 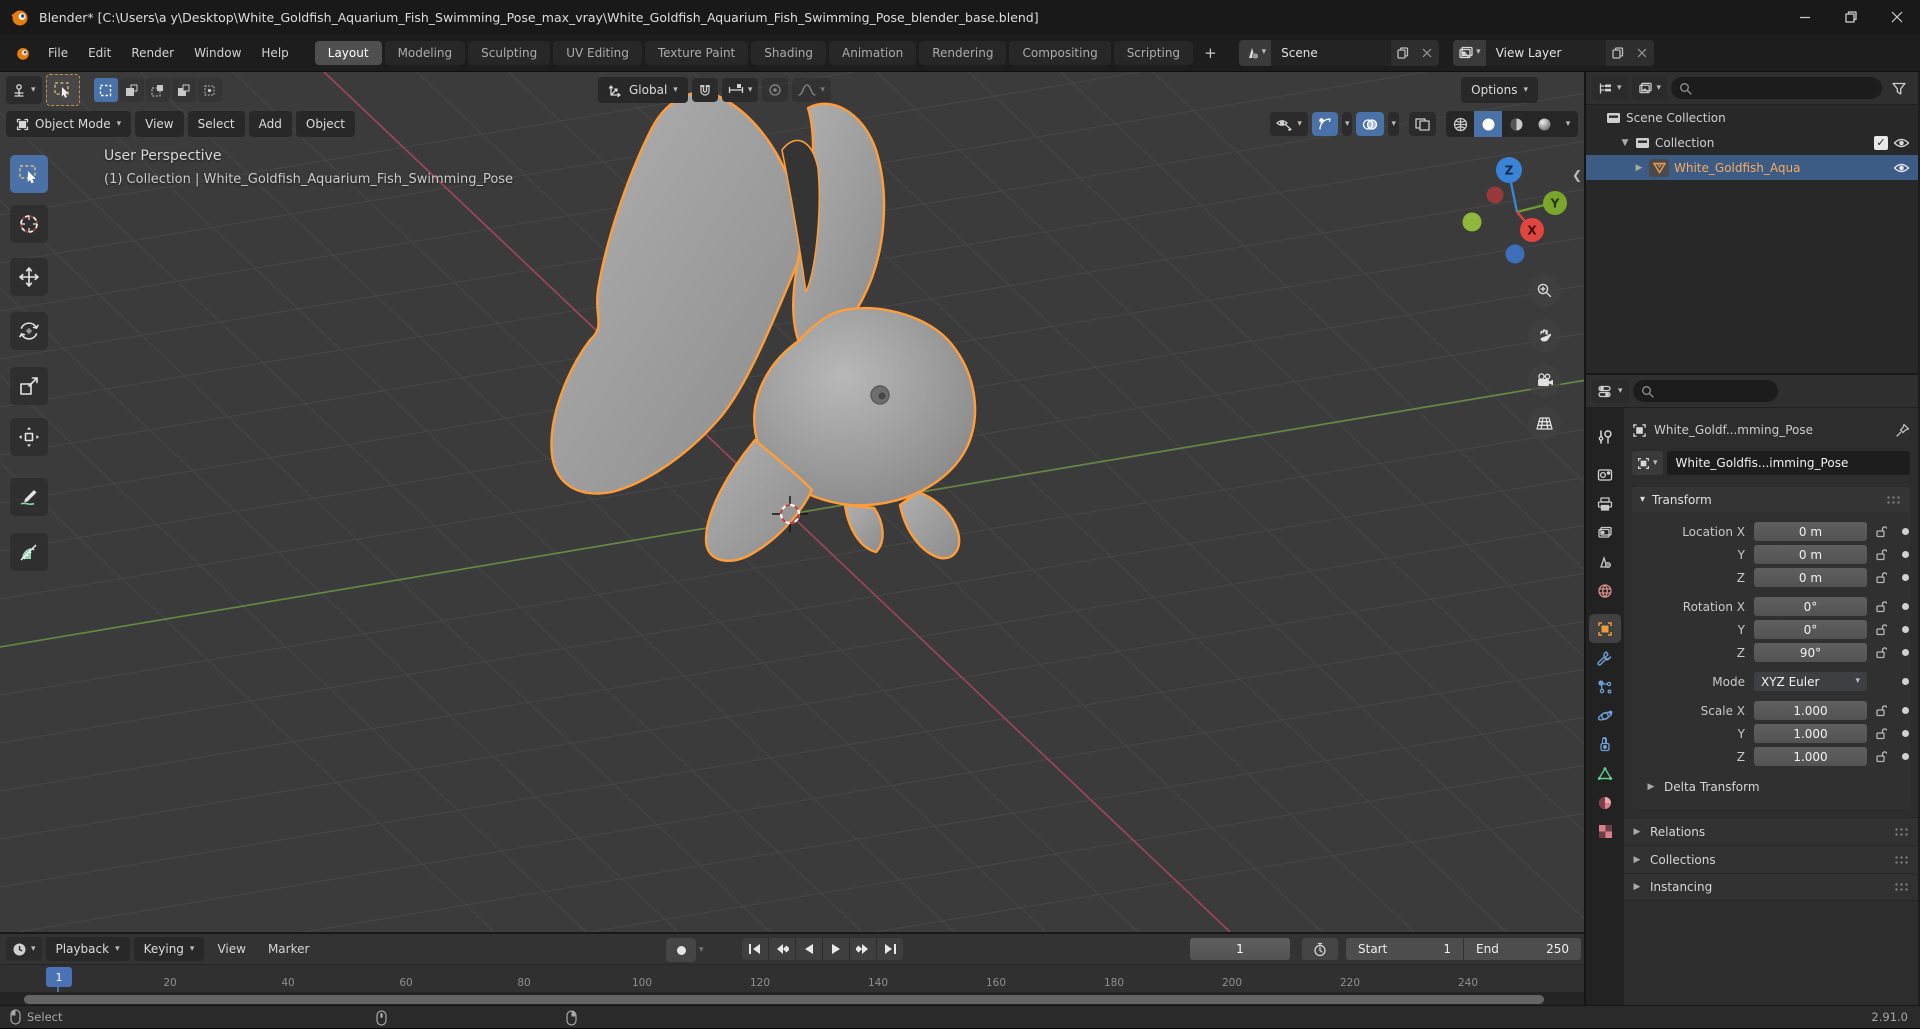 What do you see at coordinates (58, 53) in the screenshot?
I see `menu-file: File` at bounding box center [58, 53].